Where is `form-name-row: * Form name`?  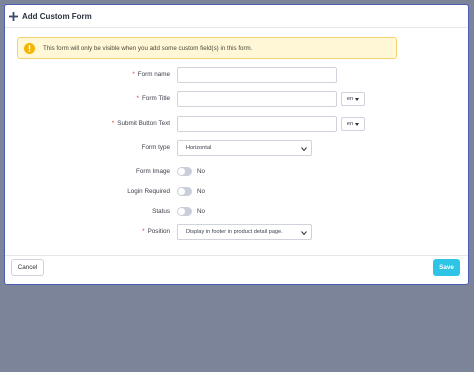
form-name-row: * Form name is located at coordinates (237, 75).